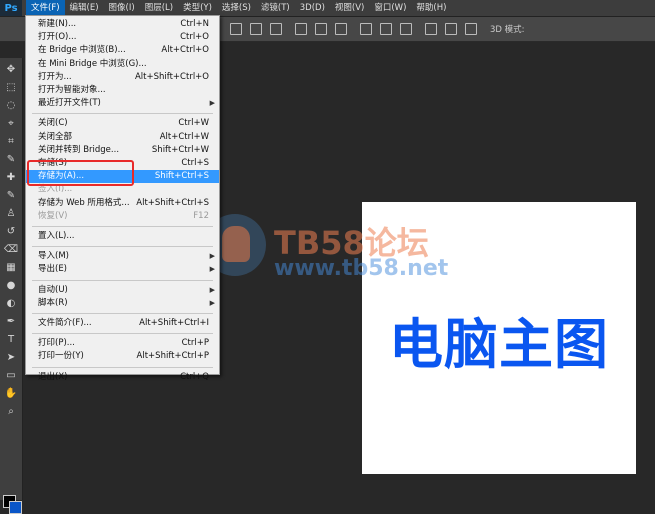 This screenshot has width=655, height=514. I want to click on path-select-icon: ➤, so click(11, 357).